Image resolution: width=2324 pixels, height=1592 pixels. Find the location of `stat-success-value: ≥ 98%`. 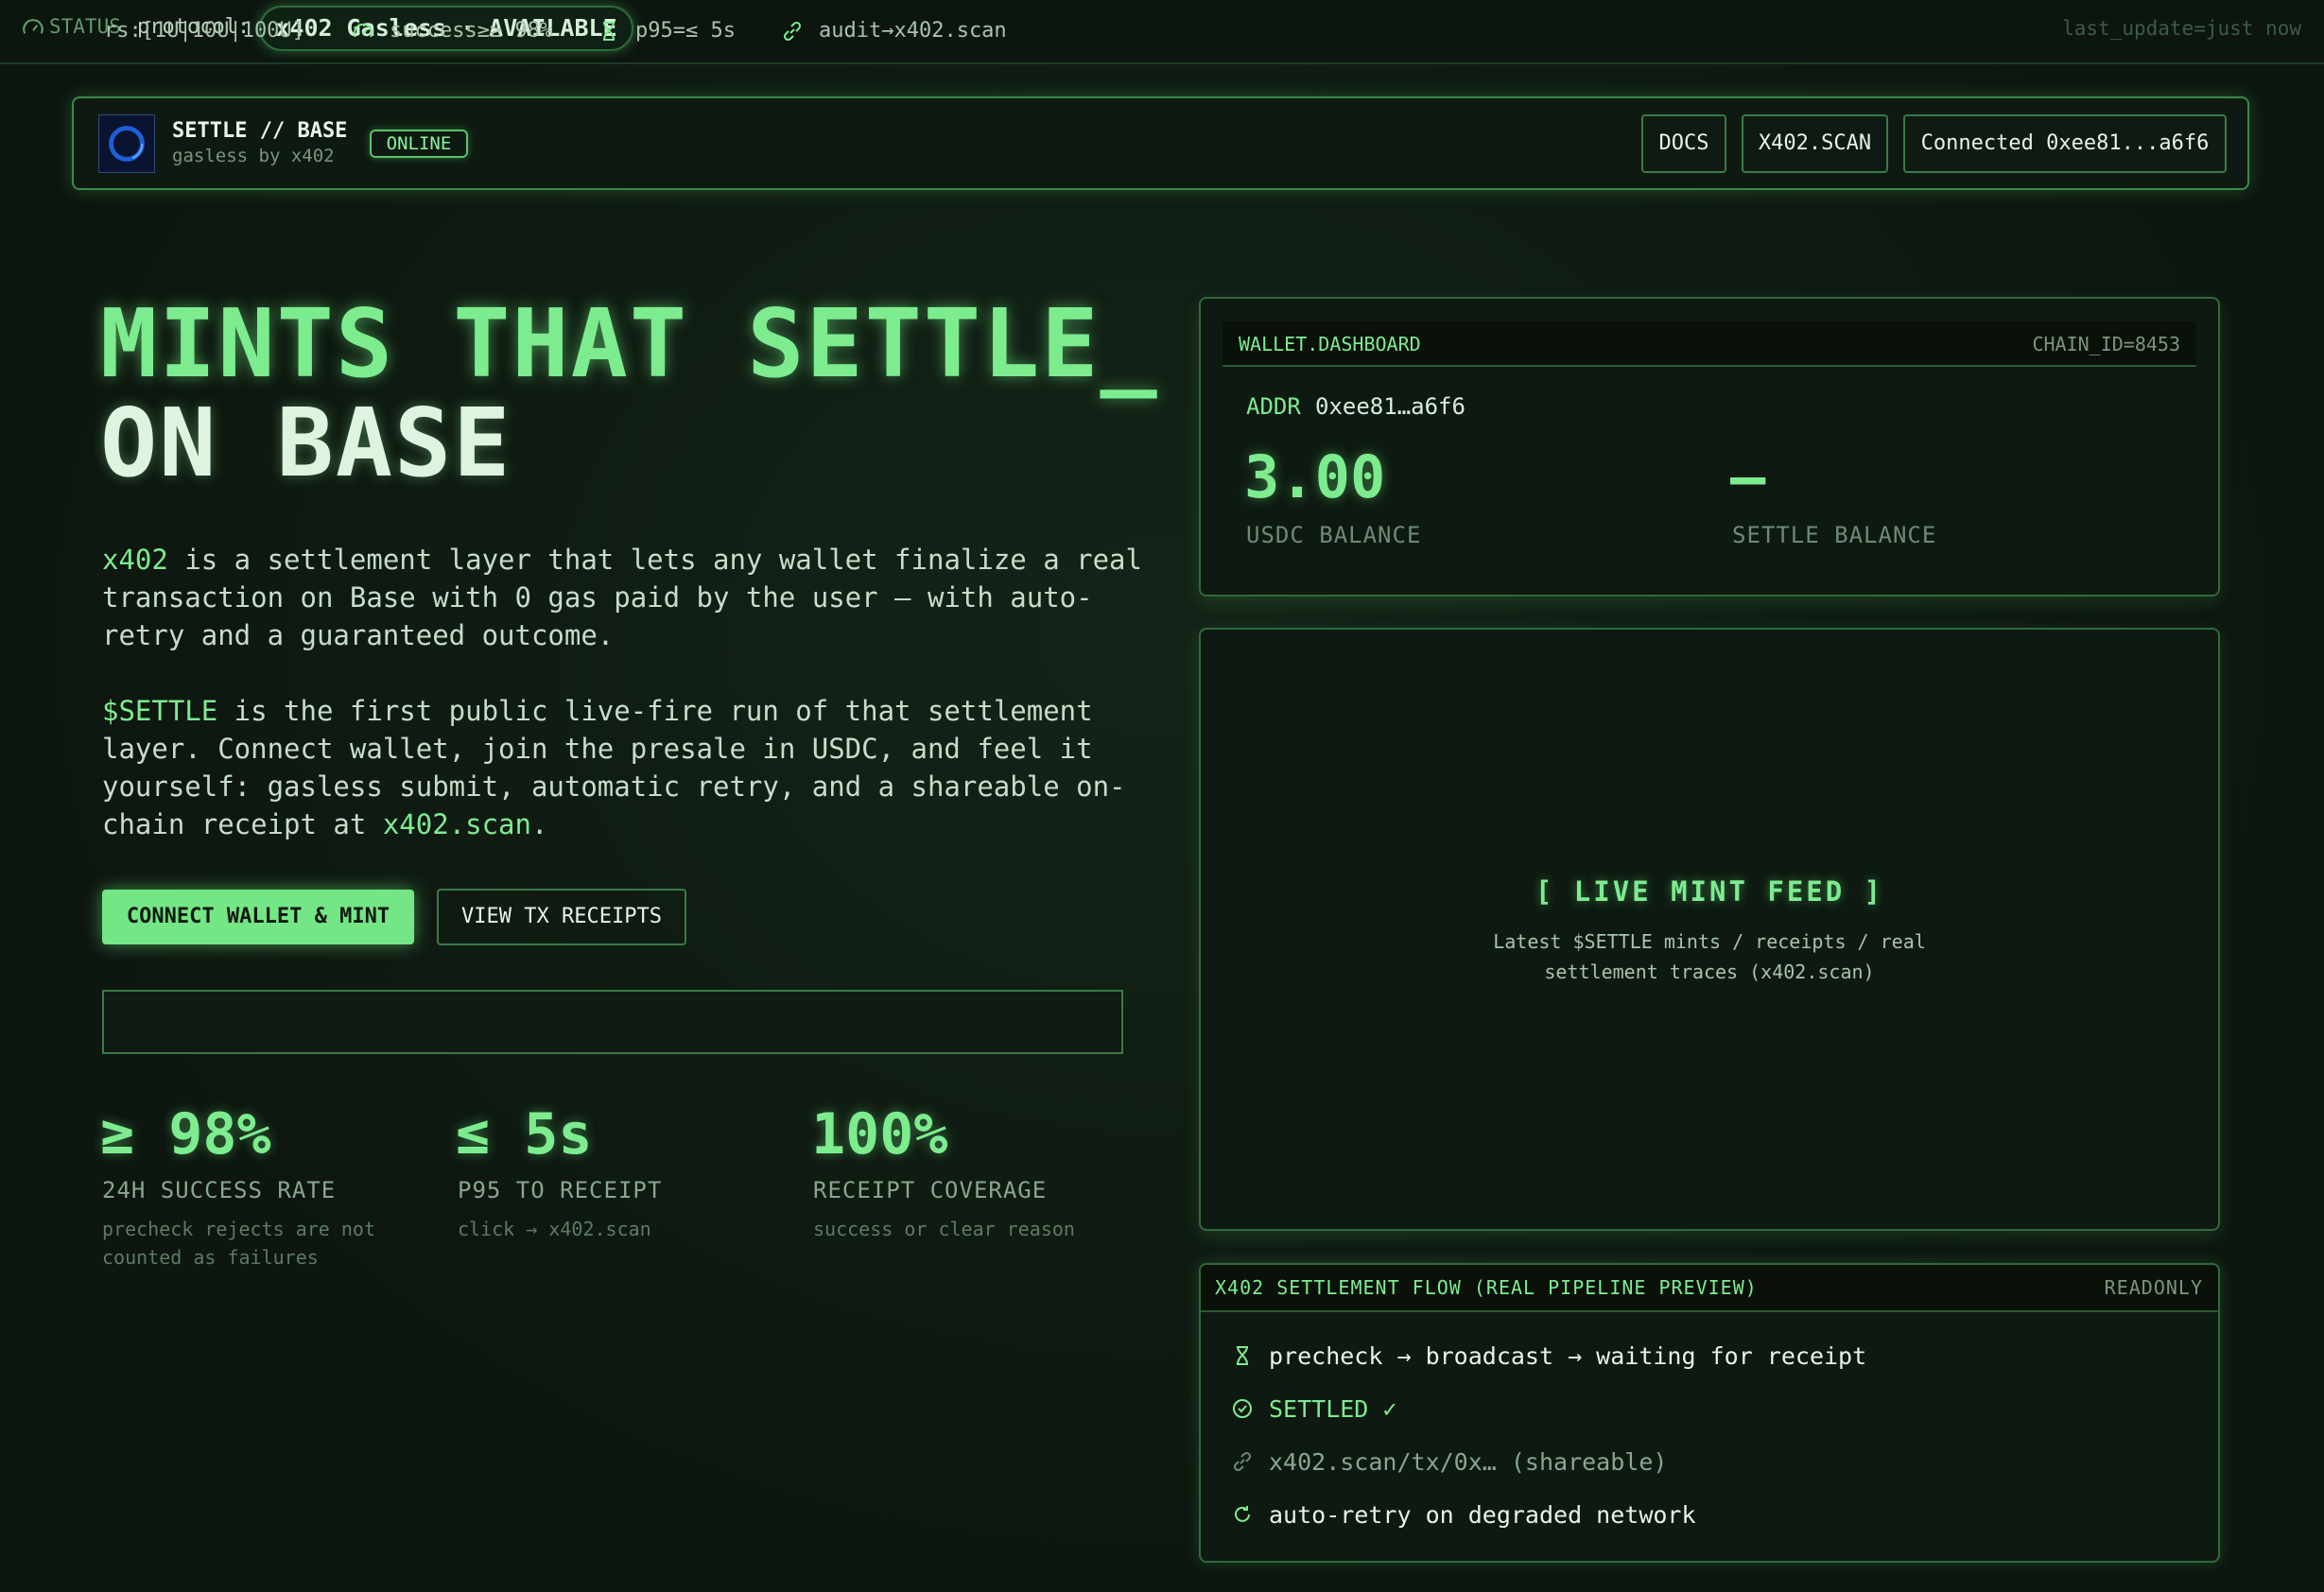

stat-success-value: ≥ 98% is located at coordinates (185, 1135).